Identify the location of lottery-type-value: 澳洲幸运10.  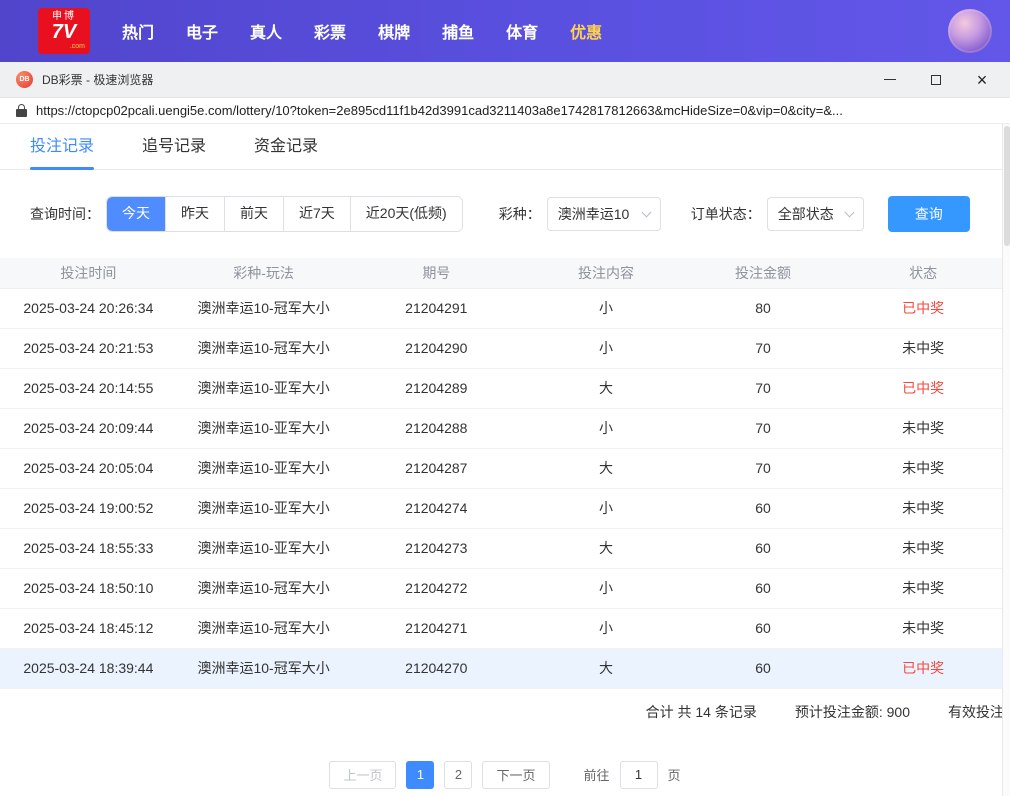
(593, 214).